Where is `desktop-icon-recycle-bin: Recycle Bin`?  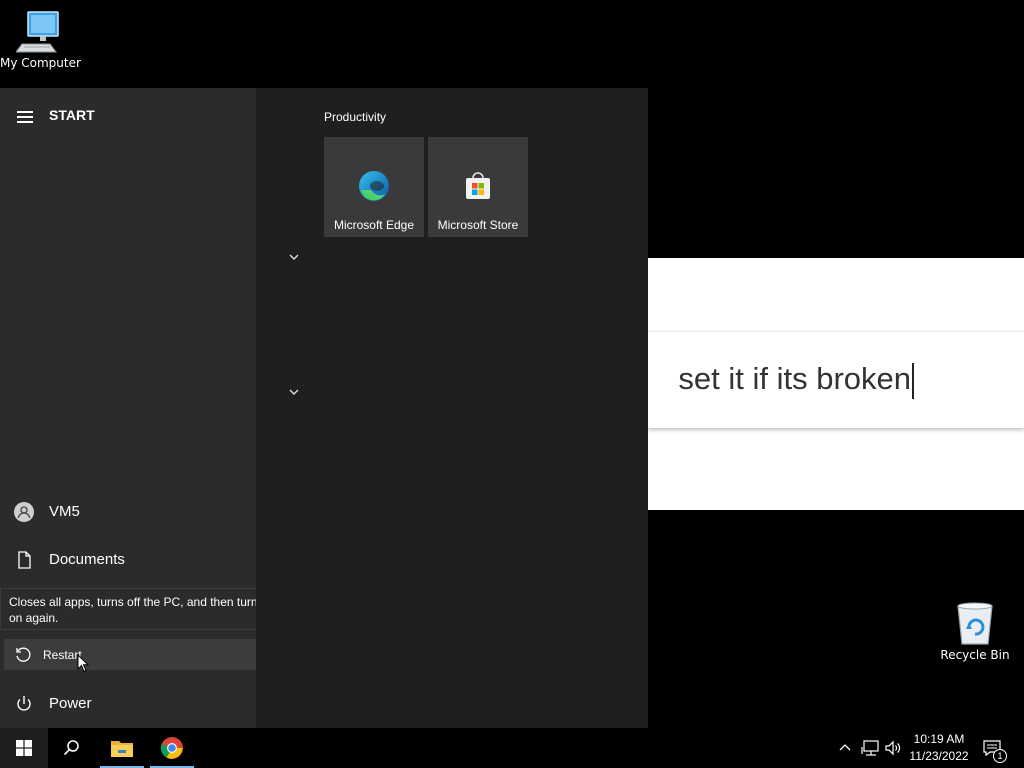 desktop-icon-recycle-bin: Recycle Bin is located at coordinates (975, 632).